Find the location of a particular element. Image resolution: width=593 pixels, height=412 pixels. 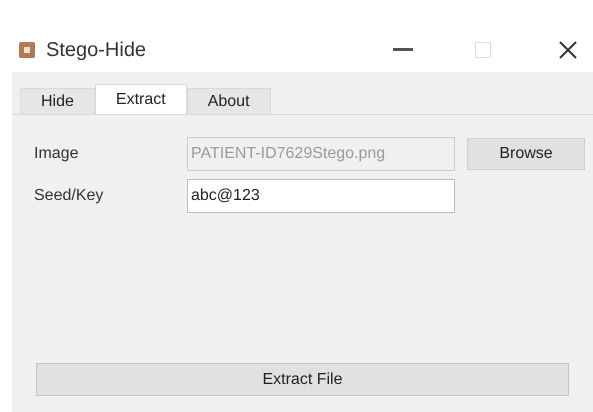

extract-file-button: Extract File is located at coordinates (302, 379).